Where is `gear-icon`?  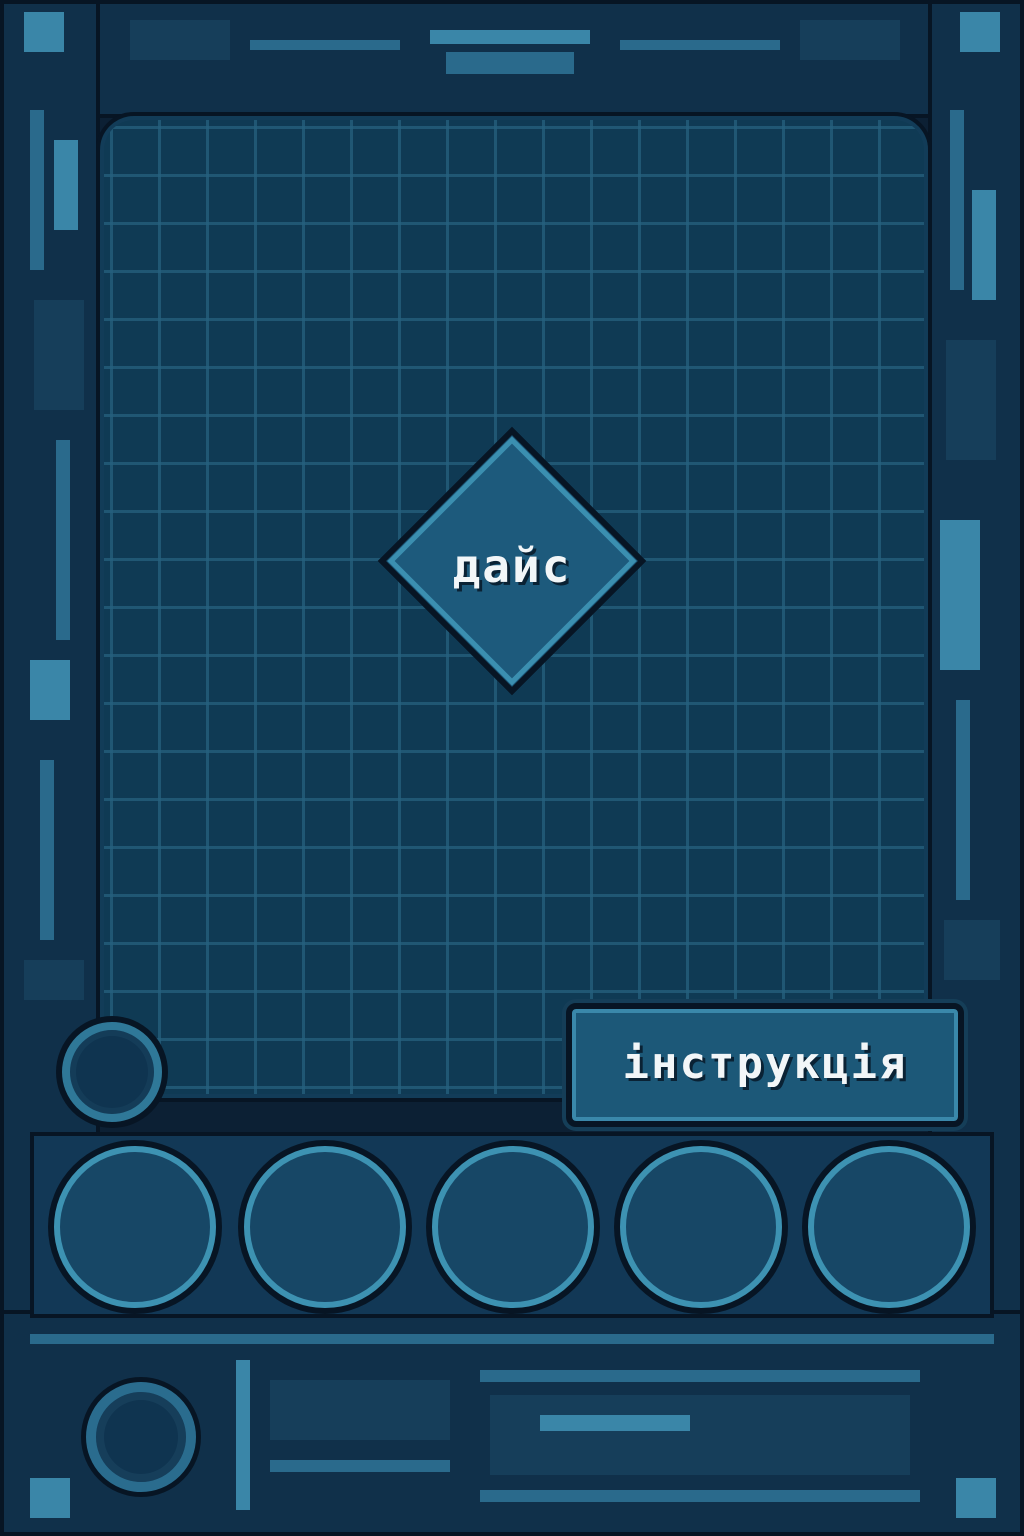
gear-icon is located at coordinates (141, 1437).